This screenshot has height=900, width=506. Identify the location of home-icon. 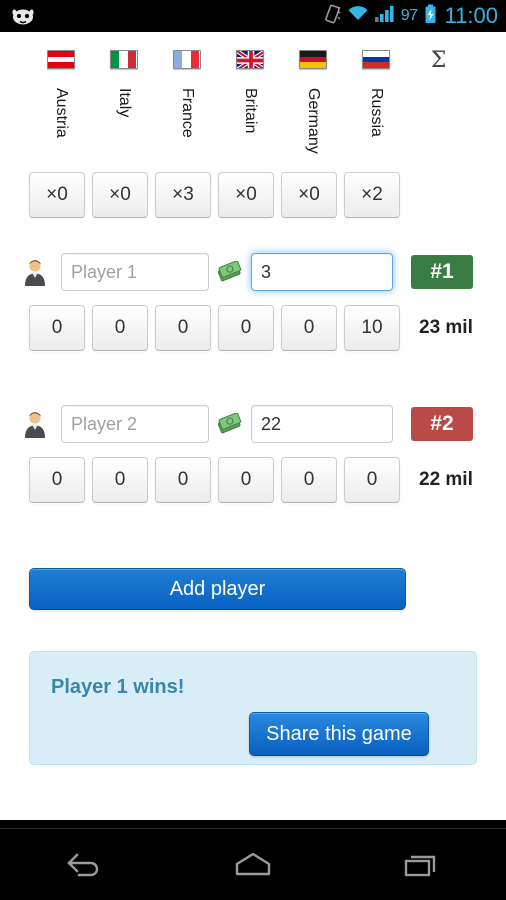
(253, 865).